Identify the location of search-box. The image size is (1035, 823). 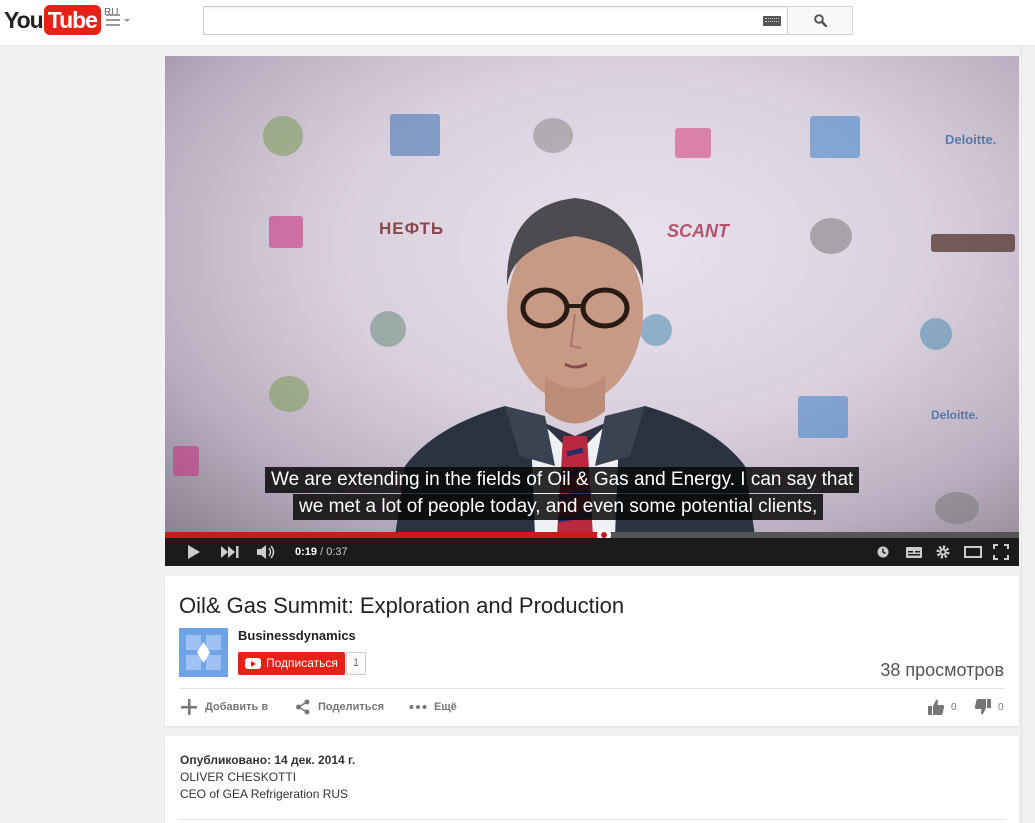
(495, 20).